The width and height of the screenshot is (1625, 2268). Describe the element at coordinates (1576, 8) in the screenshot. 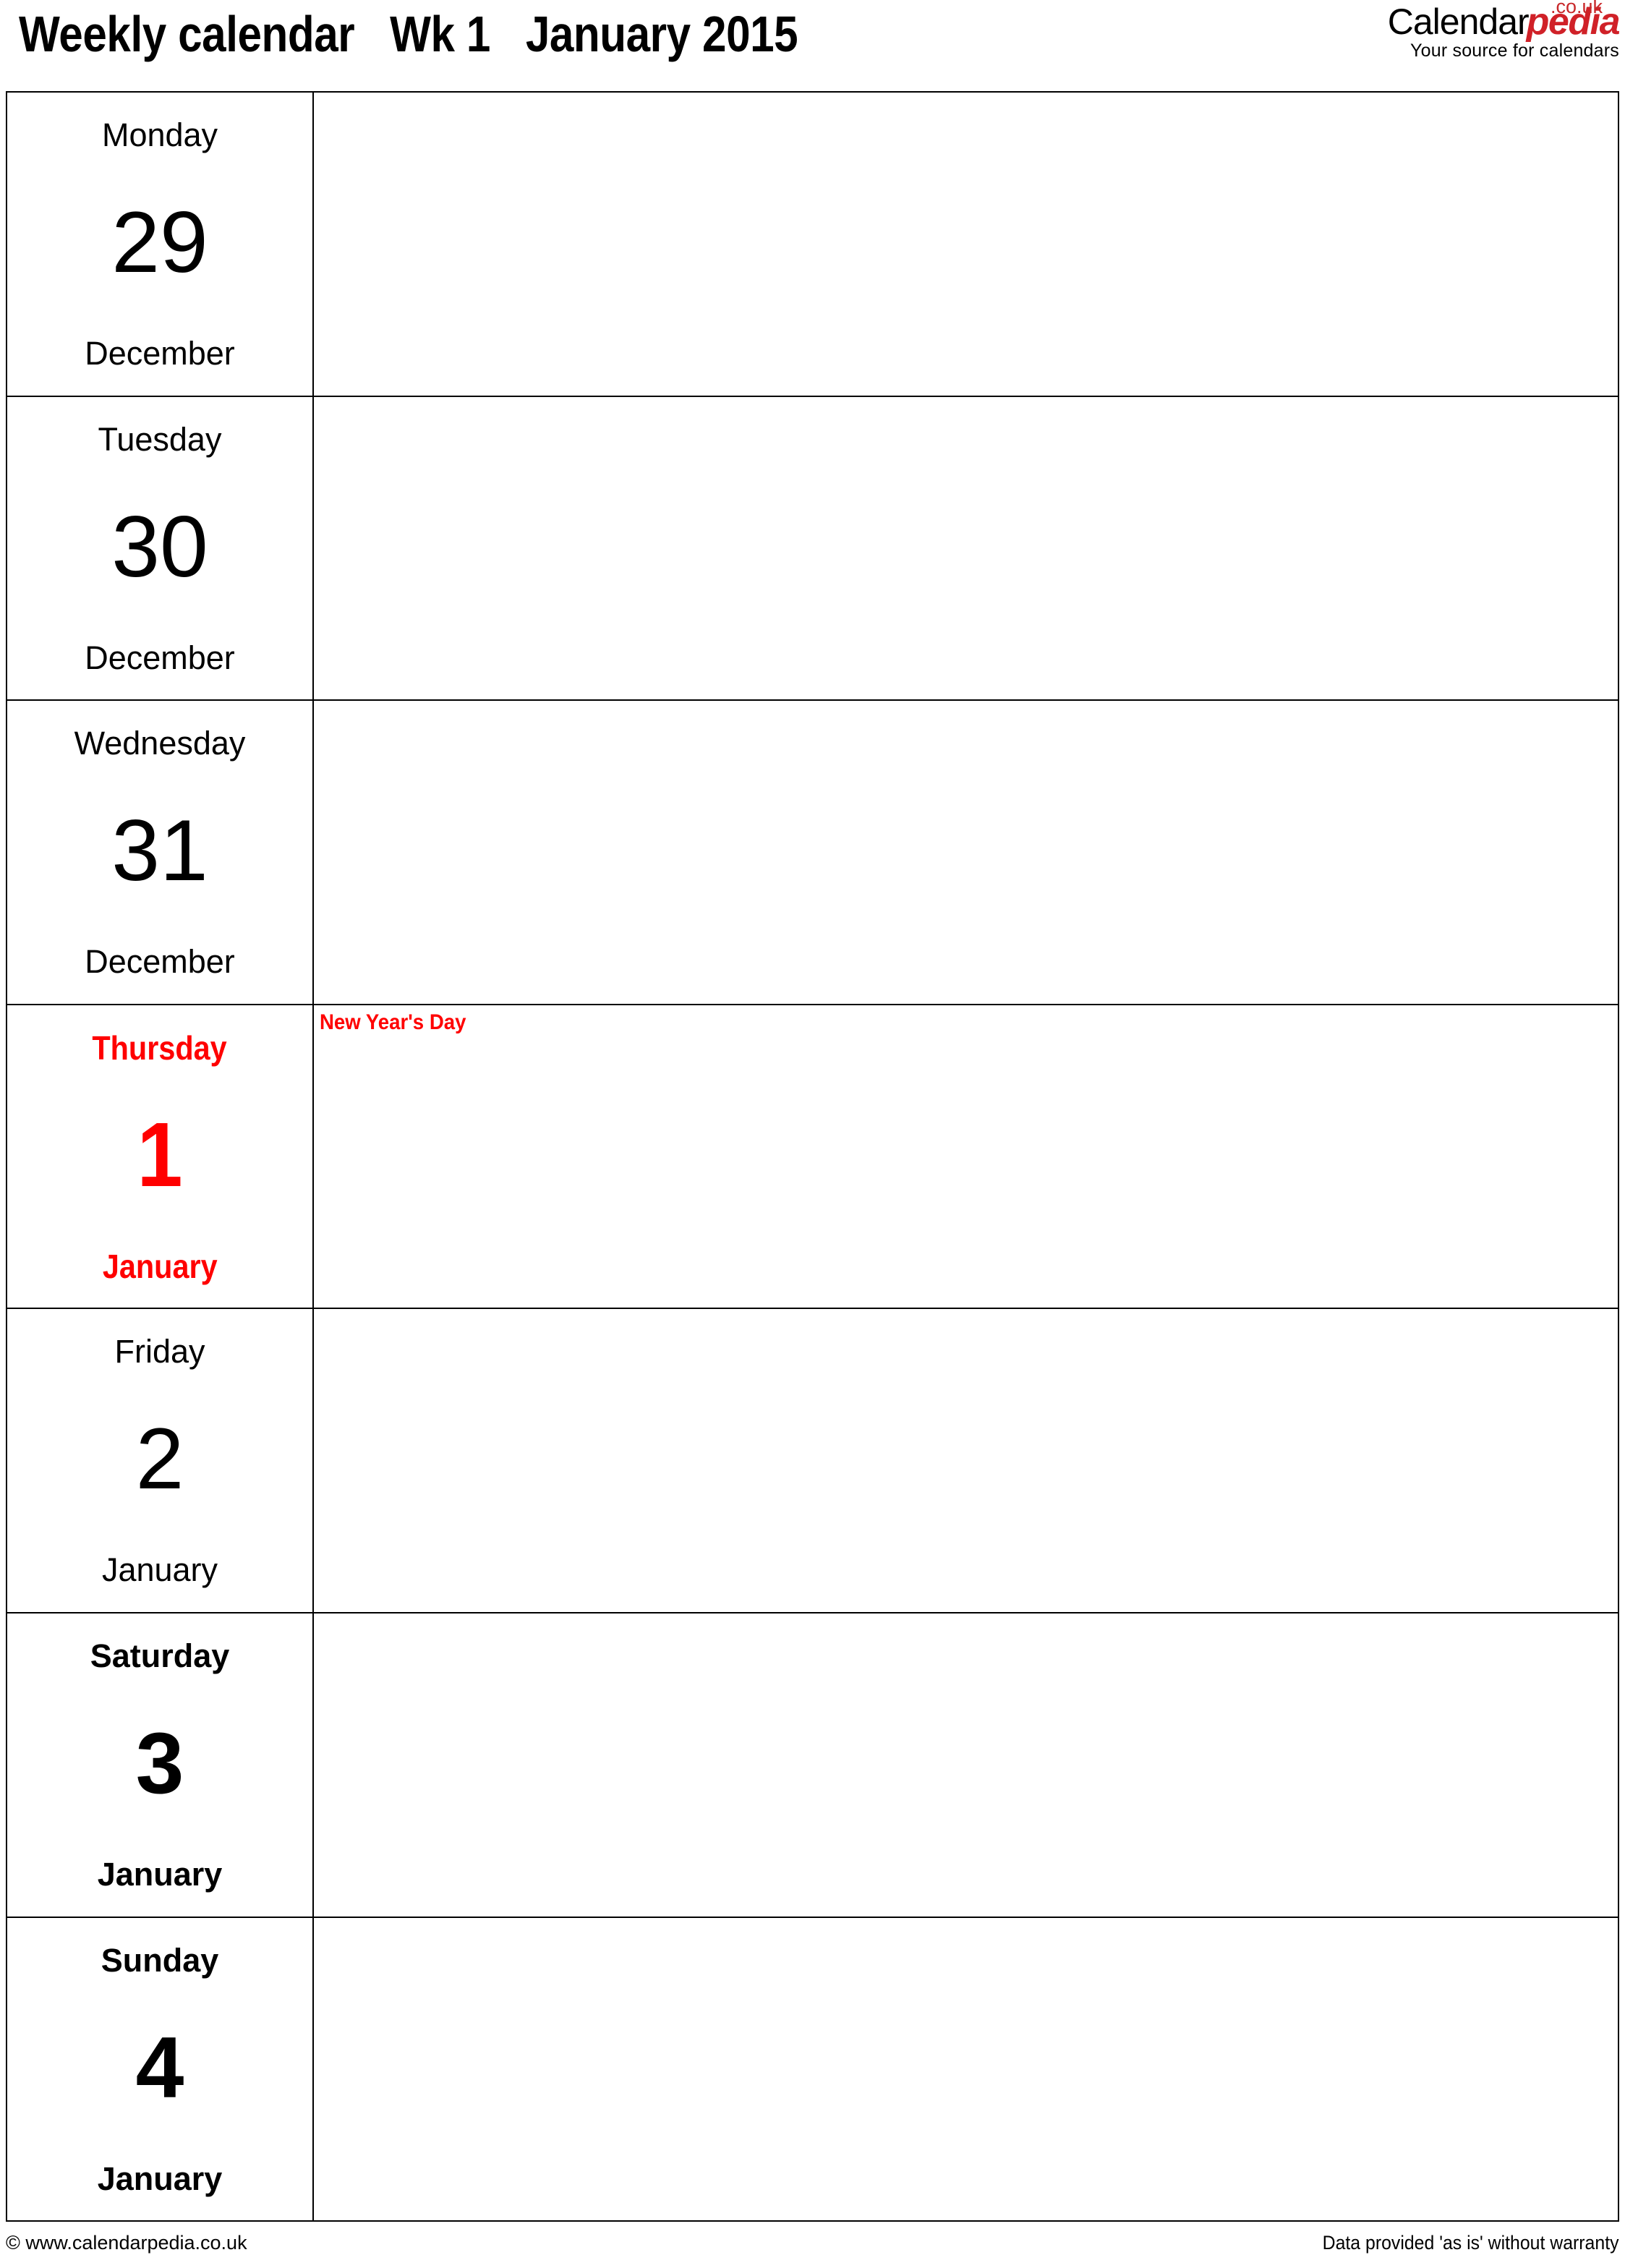

I see `logo-tld: .co.uk` at that location.